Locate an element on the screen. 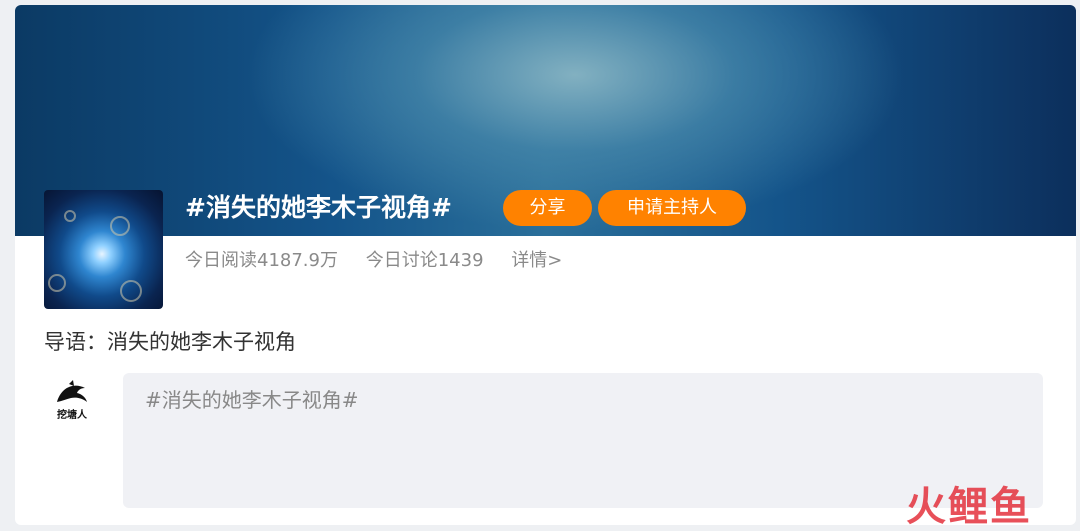 Image resolution: width=1080 pixels, height=531 pixels. topic-title: #消失的她李木子视角# is located at coordinates (318, 207).